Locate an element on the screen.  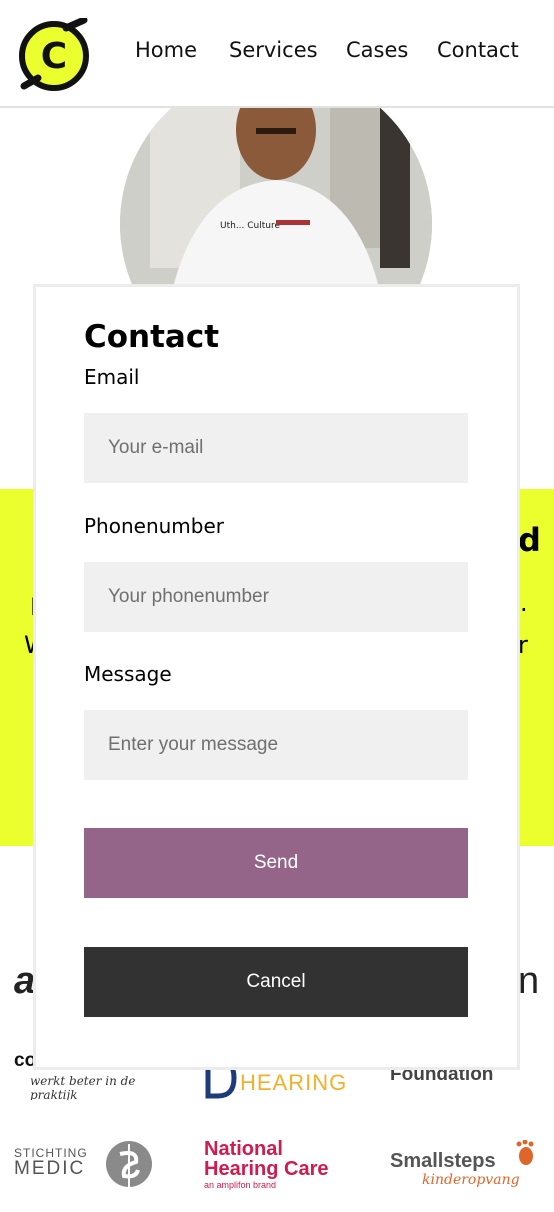
modal-title: Contact is located at coordinates (152, 337).